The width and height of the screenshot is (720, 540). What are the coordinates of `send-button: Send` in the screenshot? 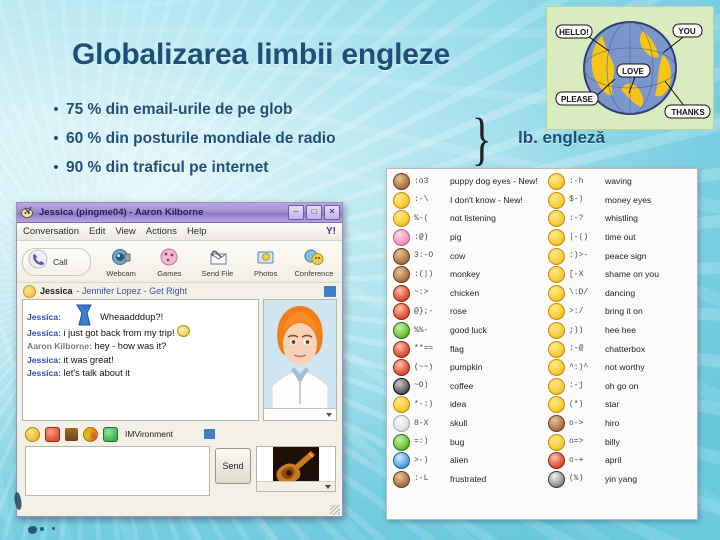 It's located at (233, 466).